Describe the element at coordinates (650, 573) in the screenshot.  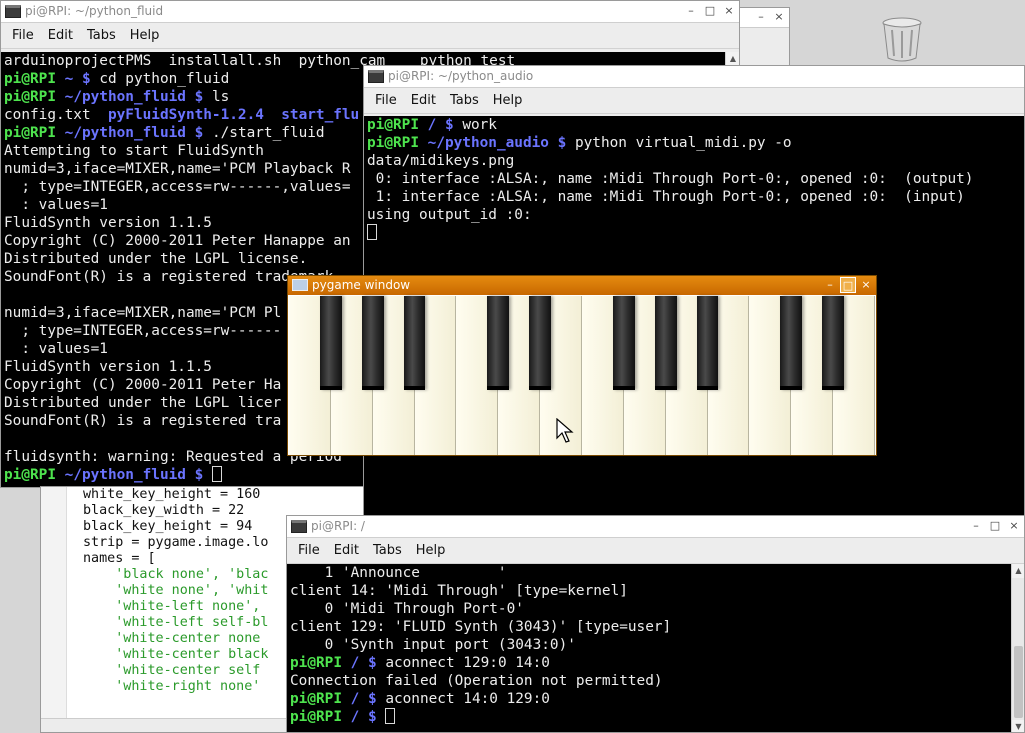
I see `terminal-line: 1 'Announce '` at that location.